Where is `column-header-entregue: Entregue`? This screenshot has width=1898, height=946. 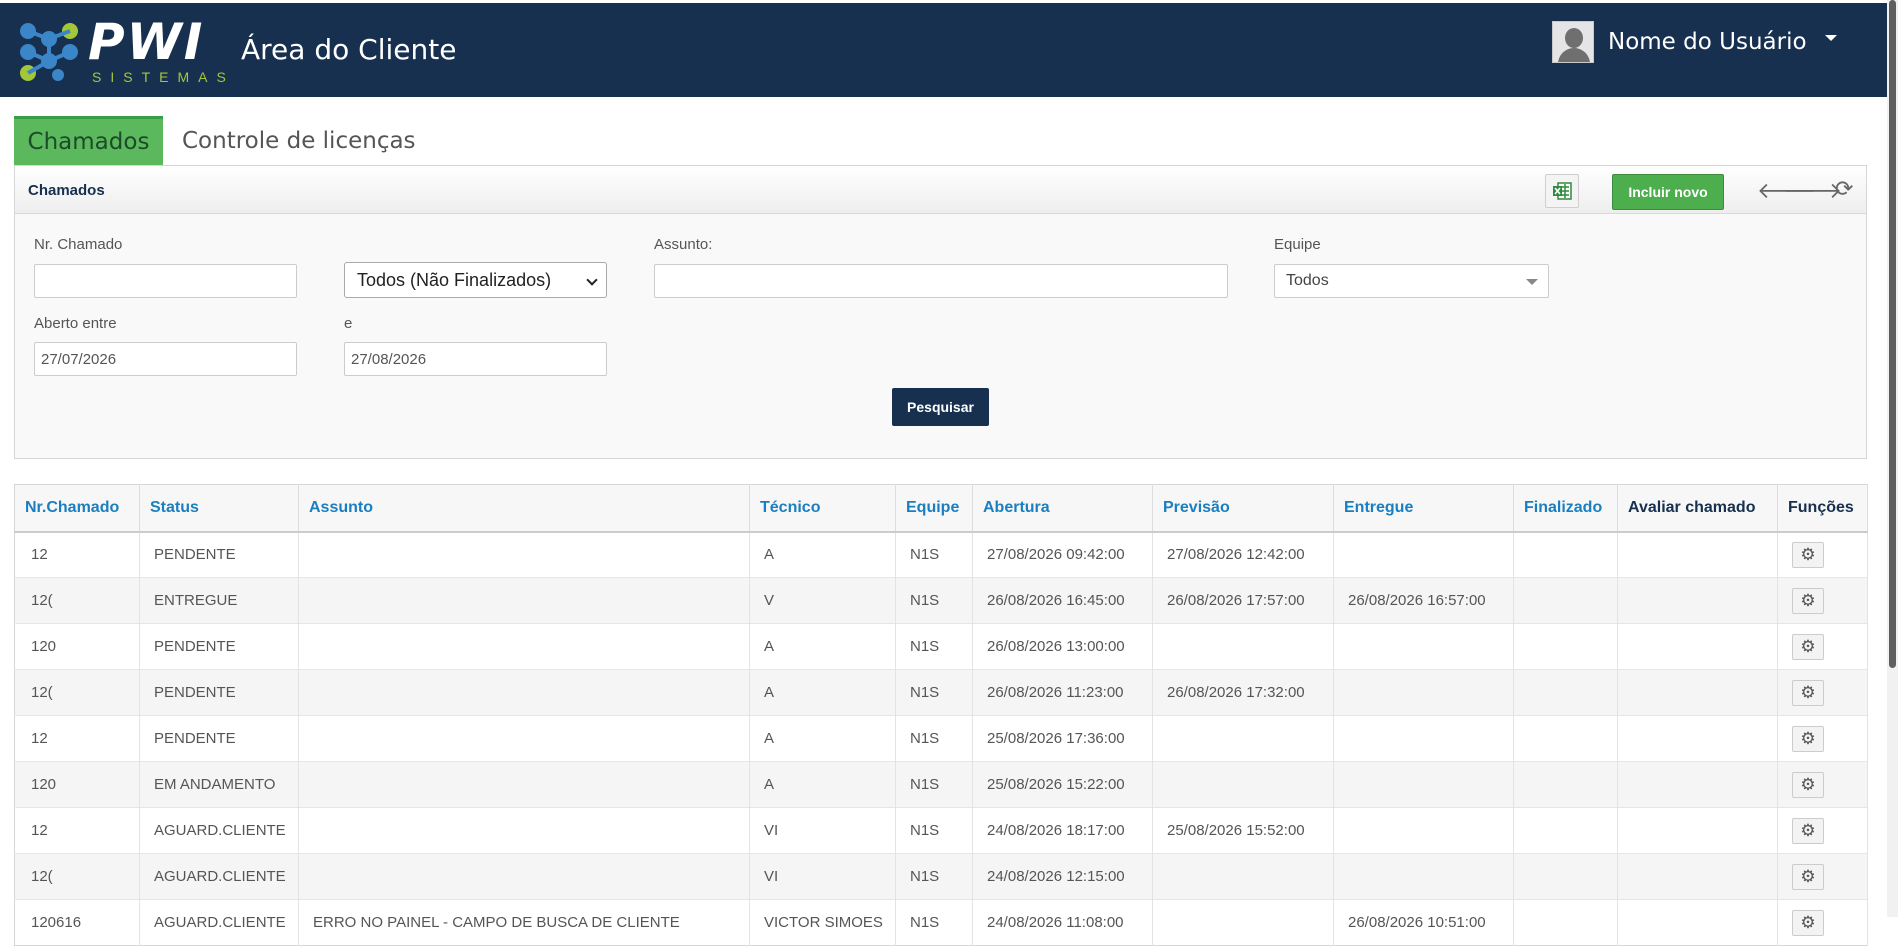
column-header-entregue: Entregue is located at coordinates (1423, 508).